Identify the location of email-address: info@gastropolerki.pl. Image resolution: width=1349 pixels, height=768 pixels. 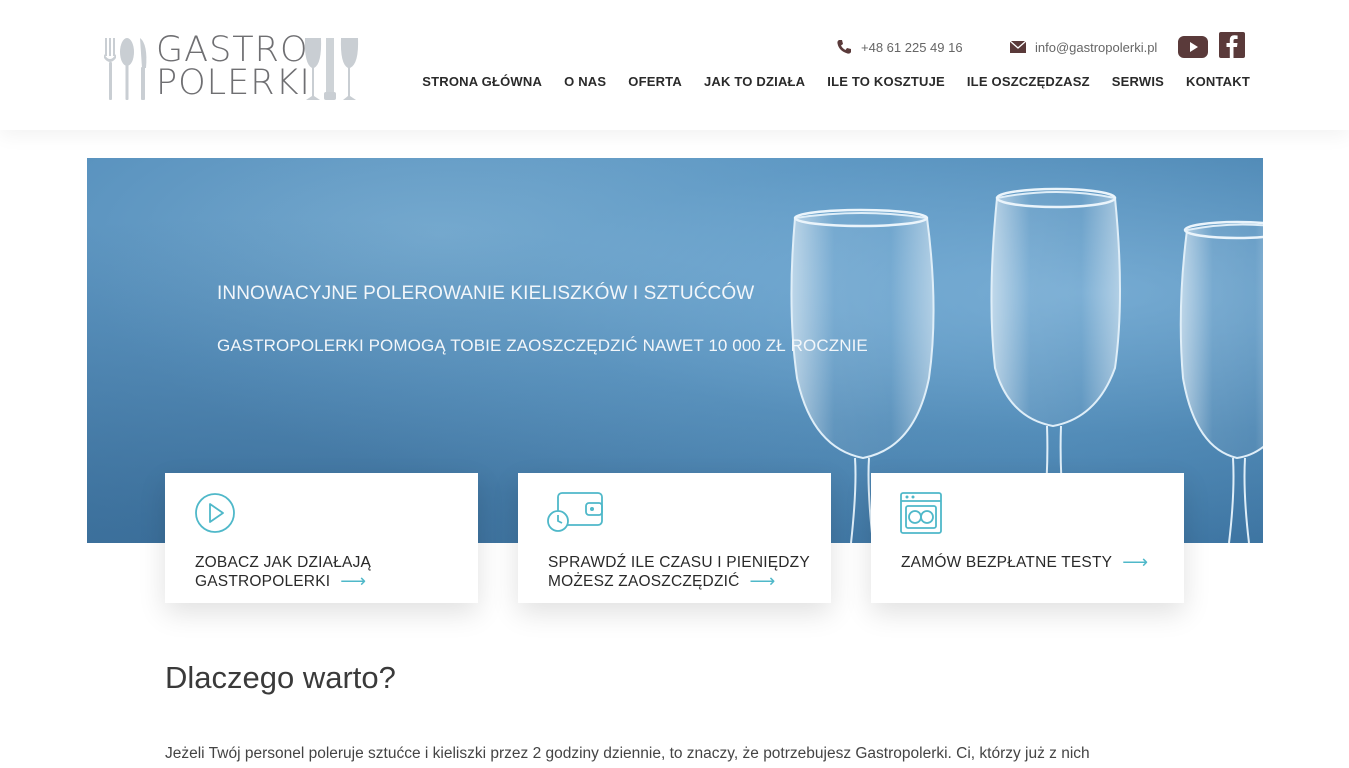
(1096, 47).